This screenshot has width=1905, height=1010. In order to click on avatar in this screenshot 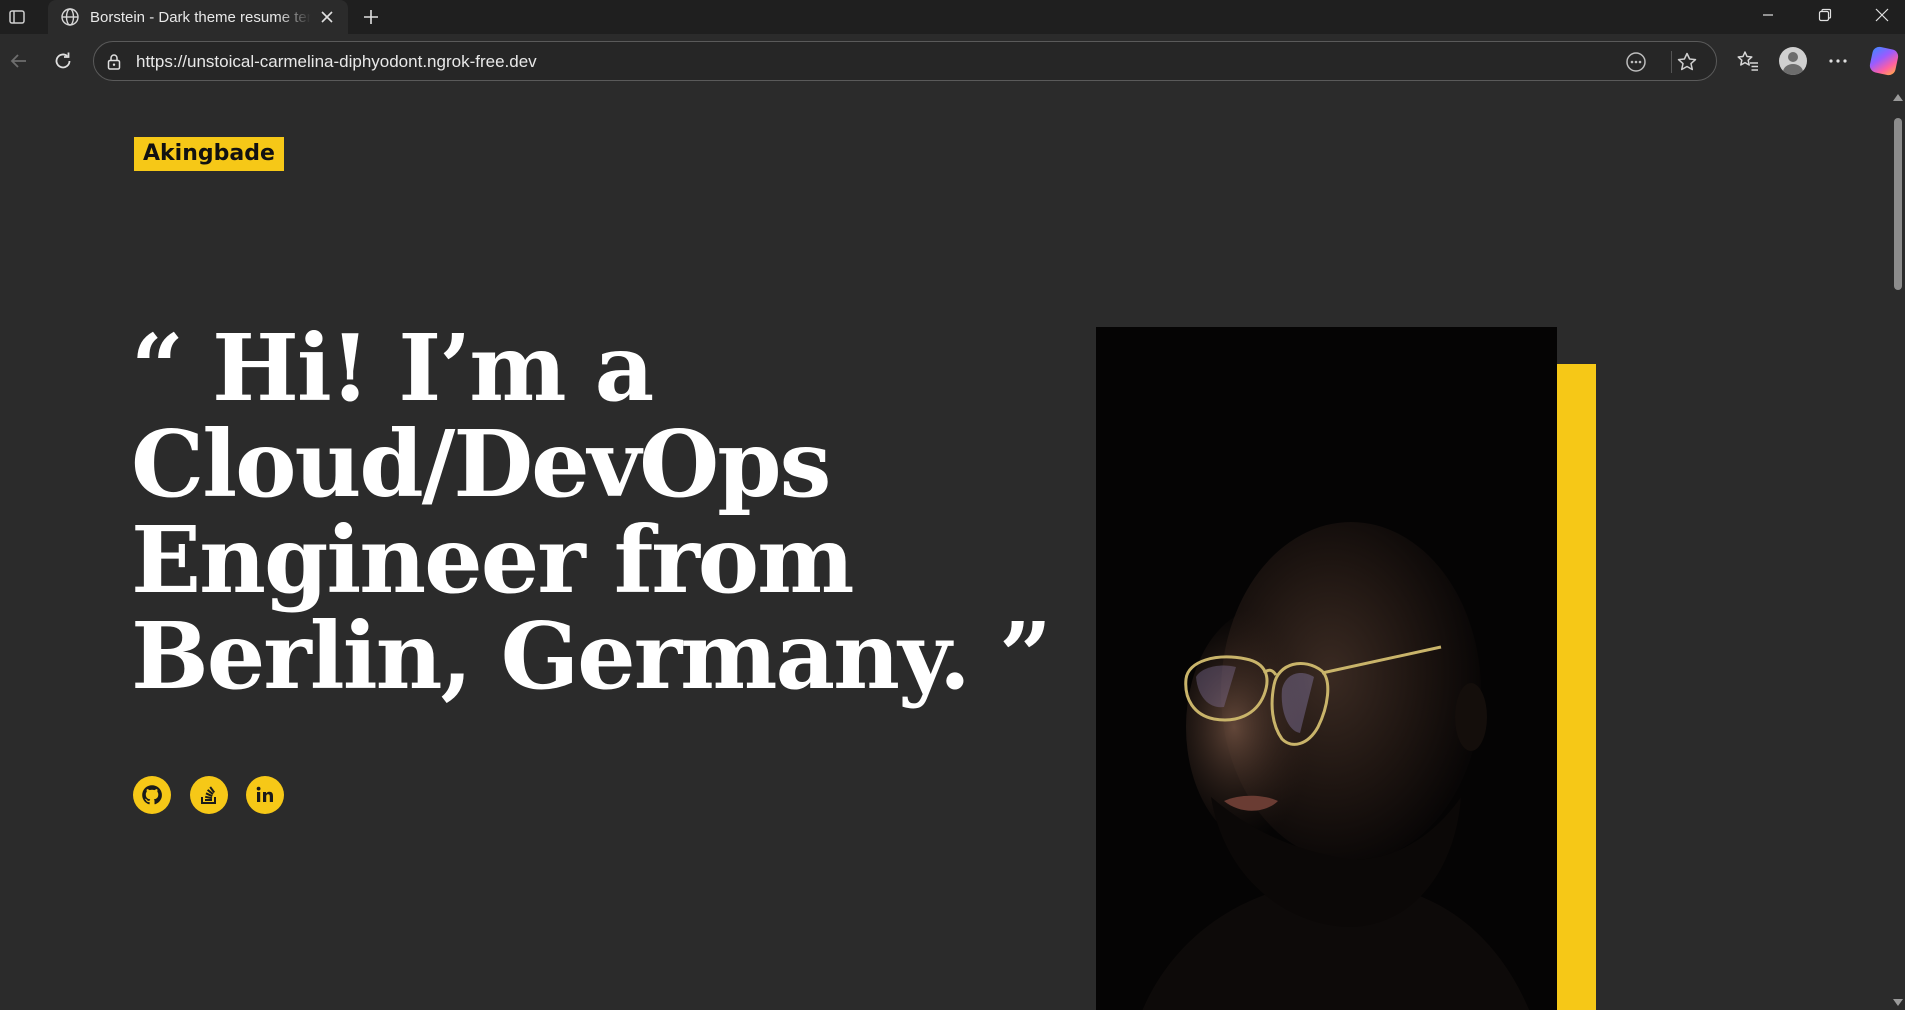, I will do `click(1793, 61)`.